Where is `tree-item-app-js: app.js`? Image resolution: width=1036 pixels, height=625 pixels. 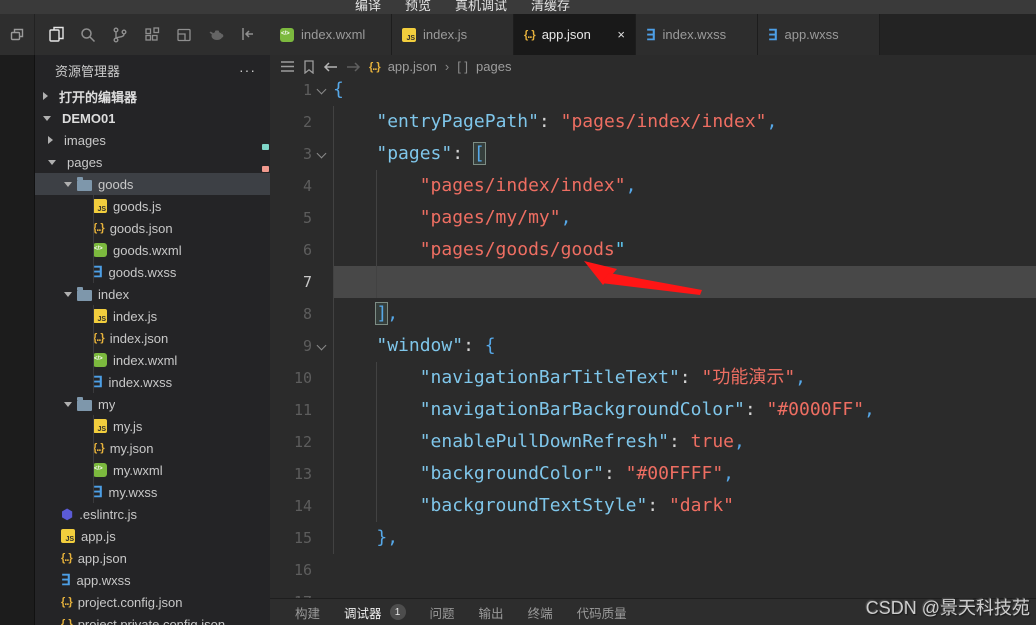 tree-item-app-js: app.js is located at coordinates (152, 536).